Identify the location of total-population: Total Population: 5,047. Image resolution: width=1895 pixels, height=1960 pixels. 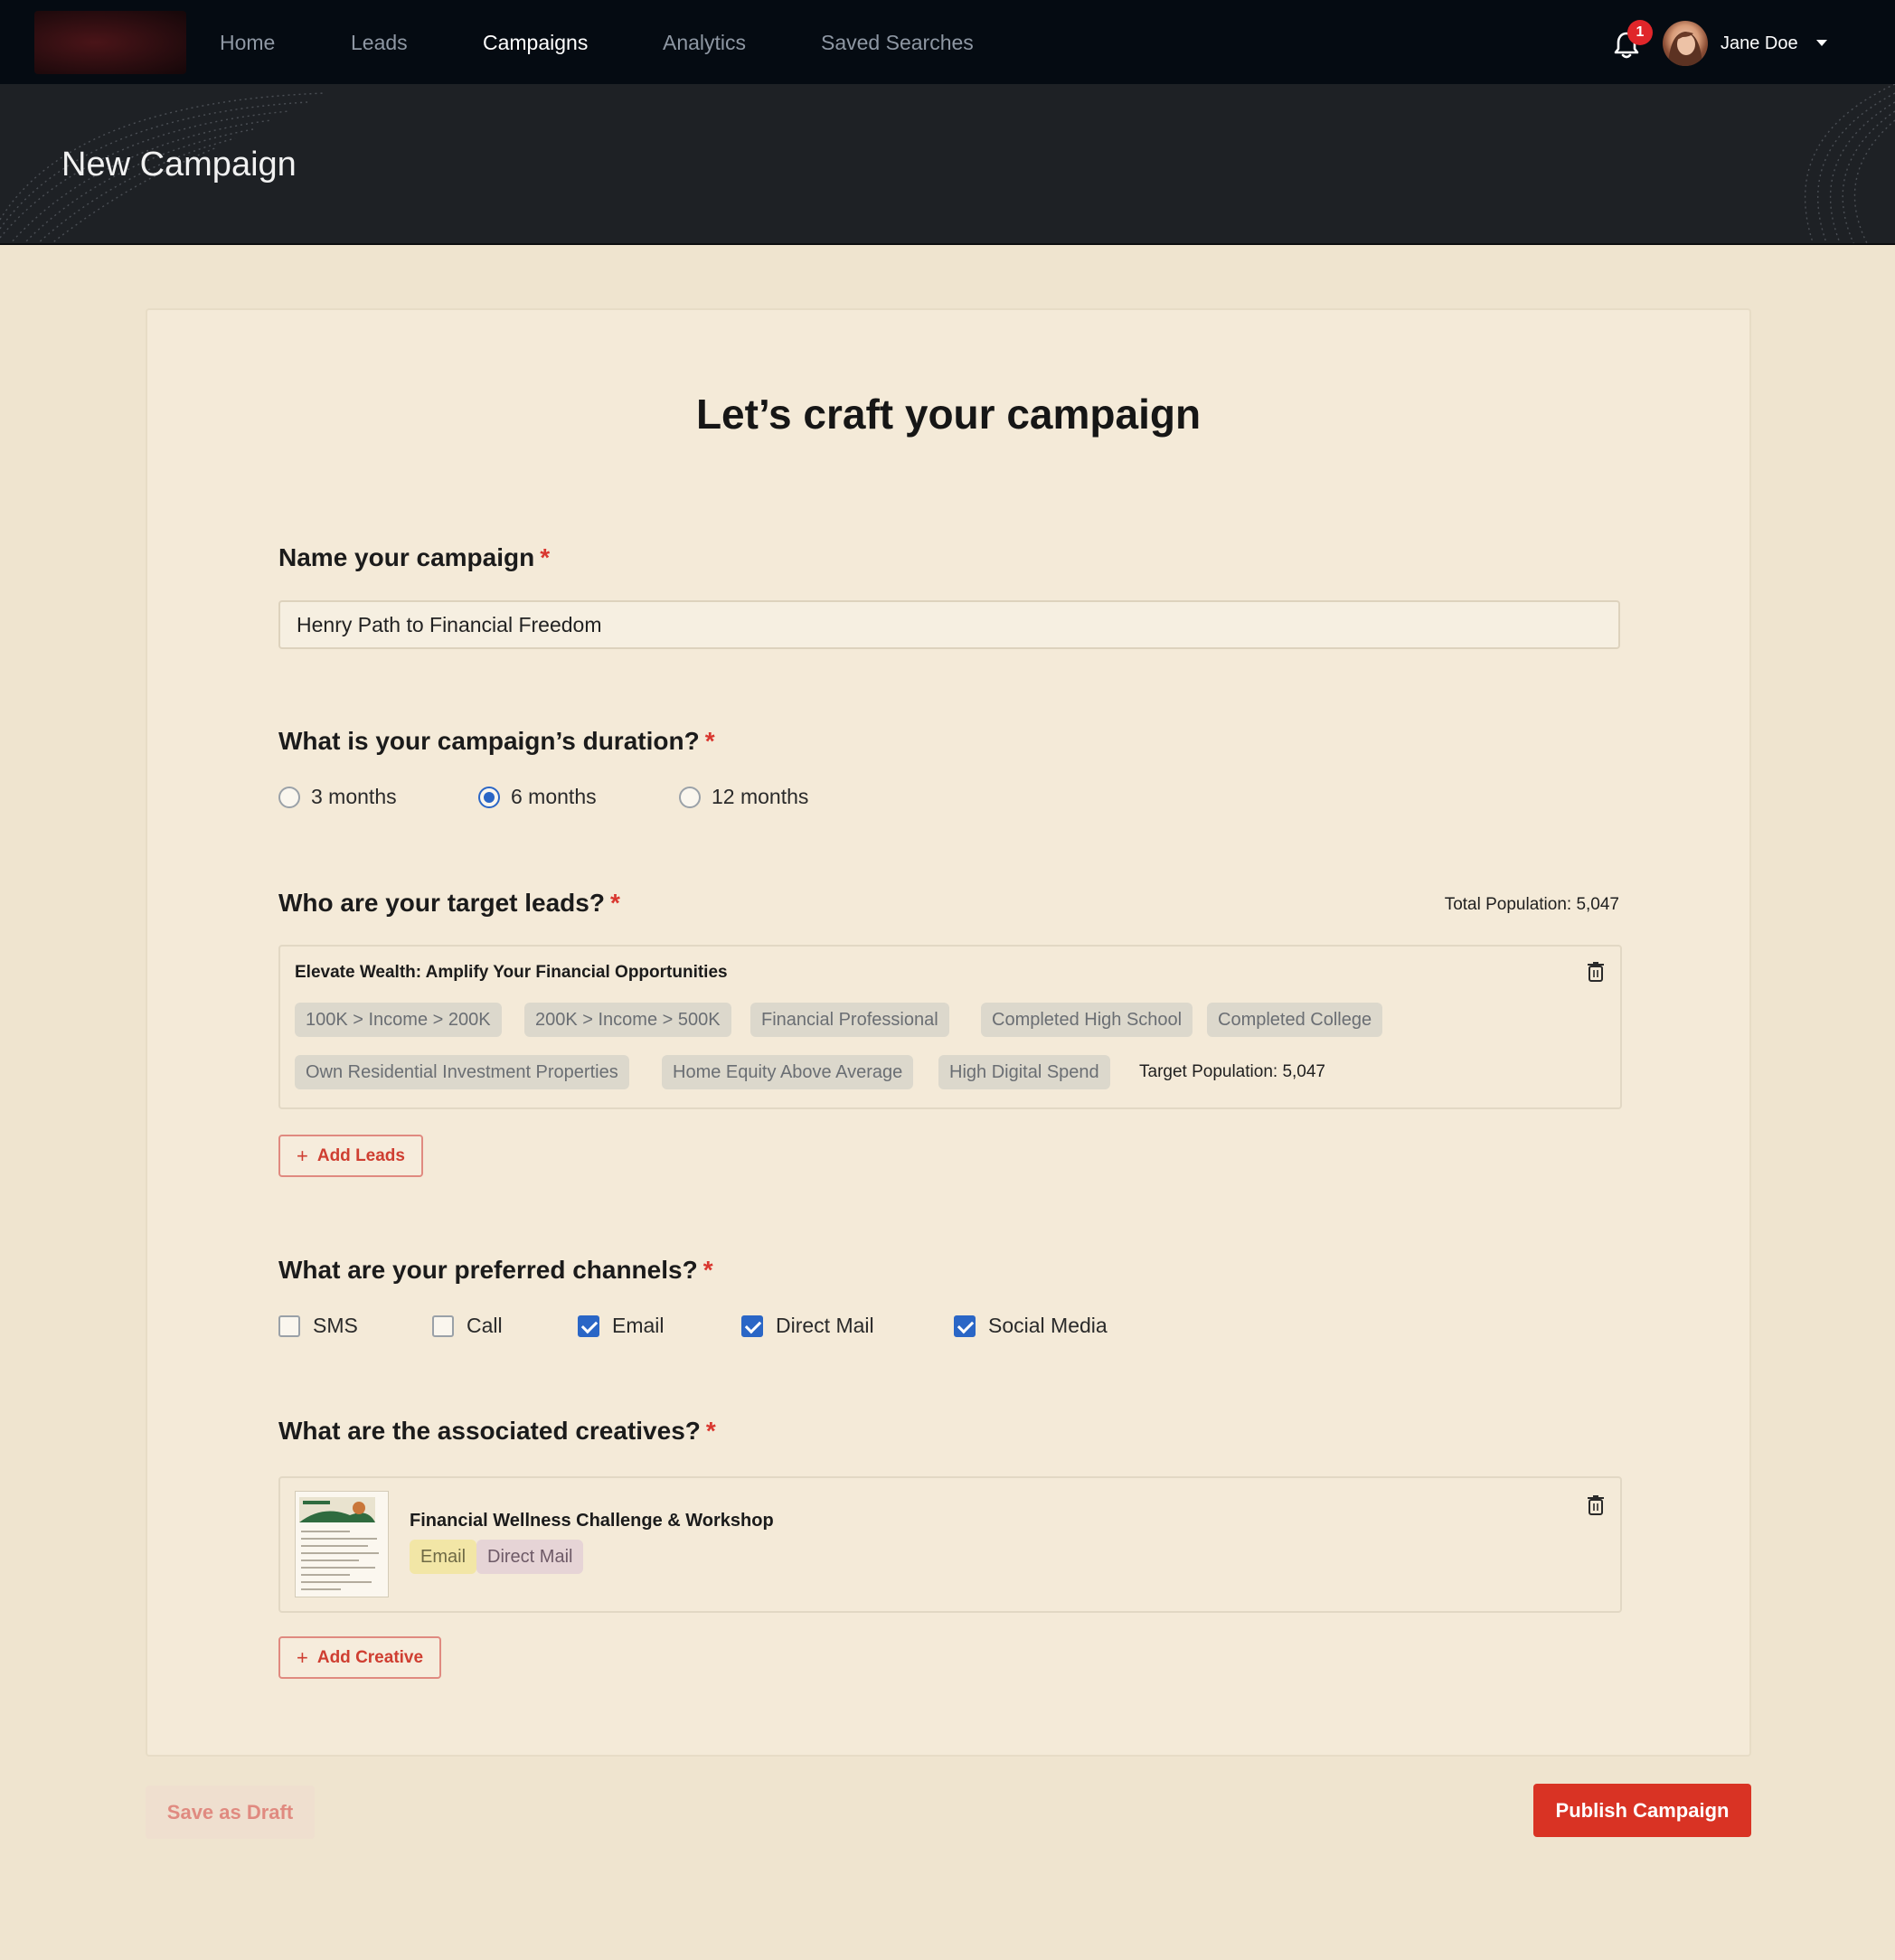
(1531, 904).